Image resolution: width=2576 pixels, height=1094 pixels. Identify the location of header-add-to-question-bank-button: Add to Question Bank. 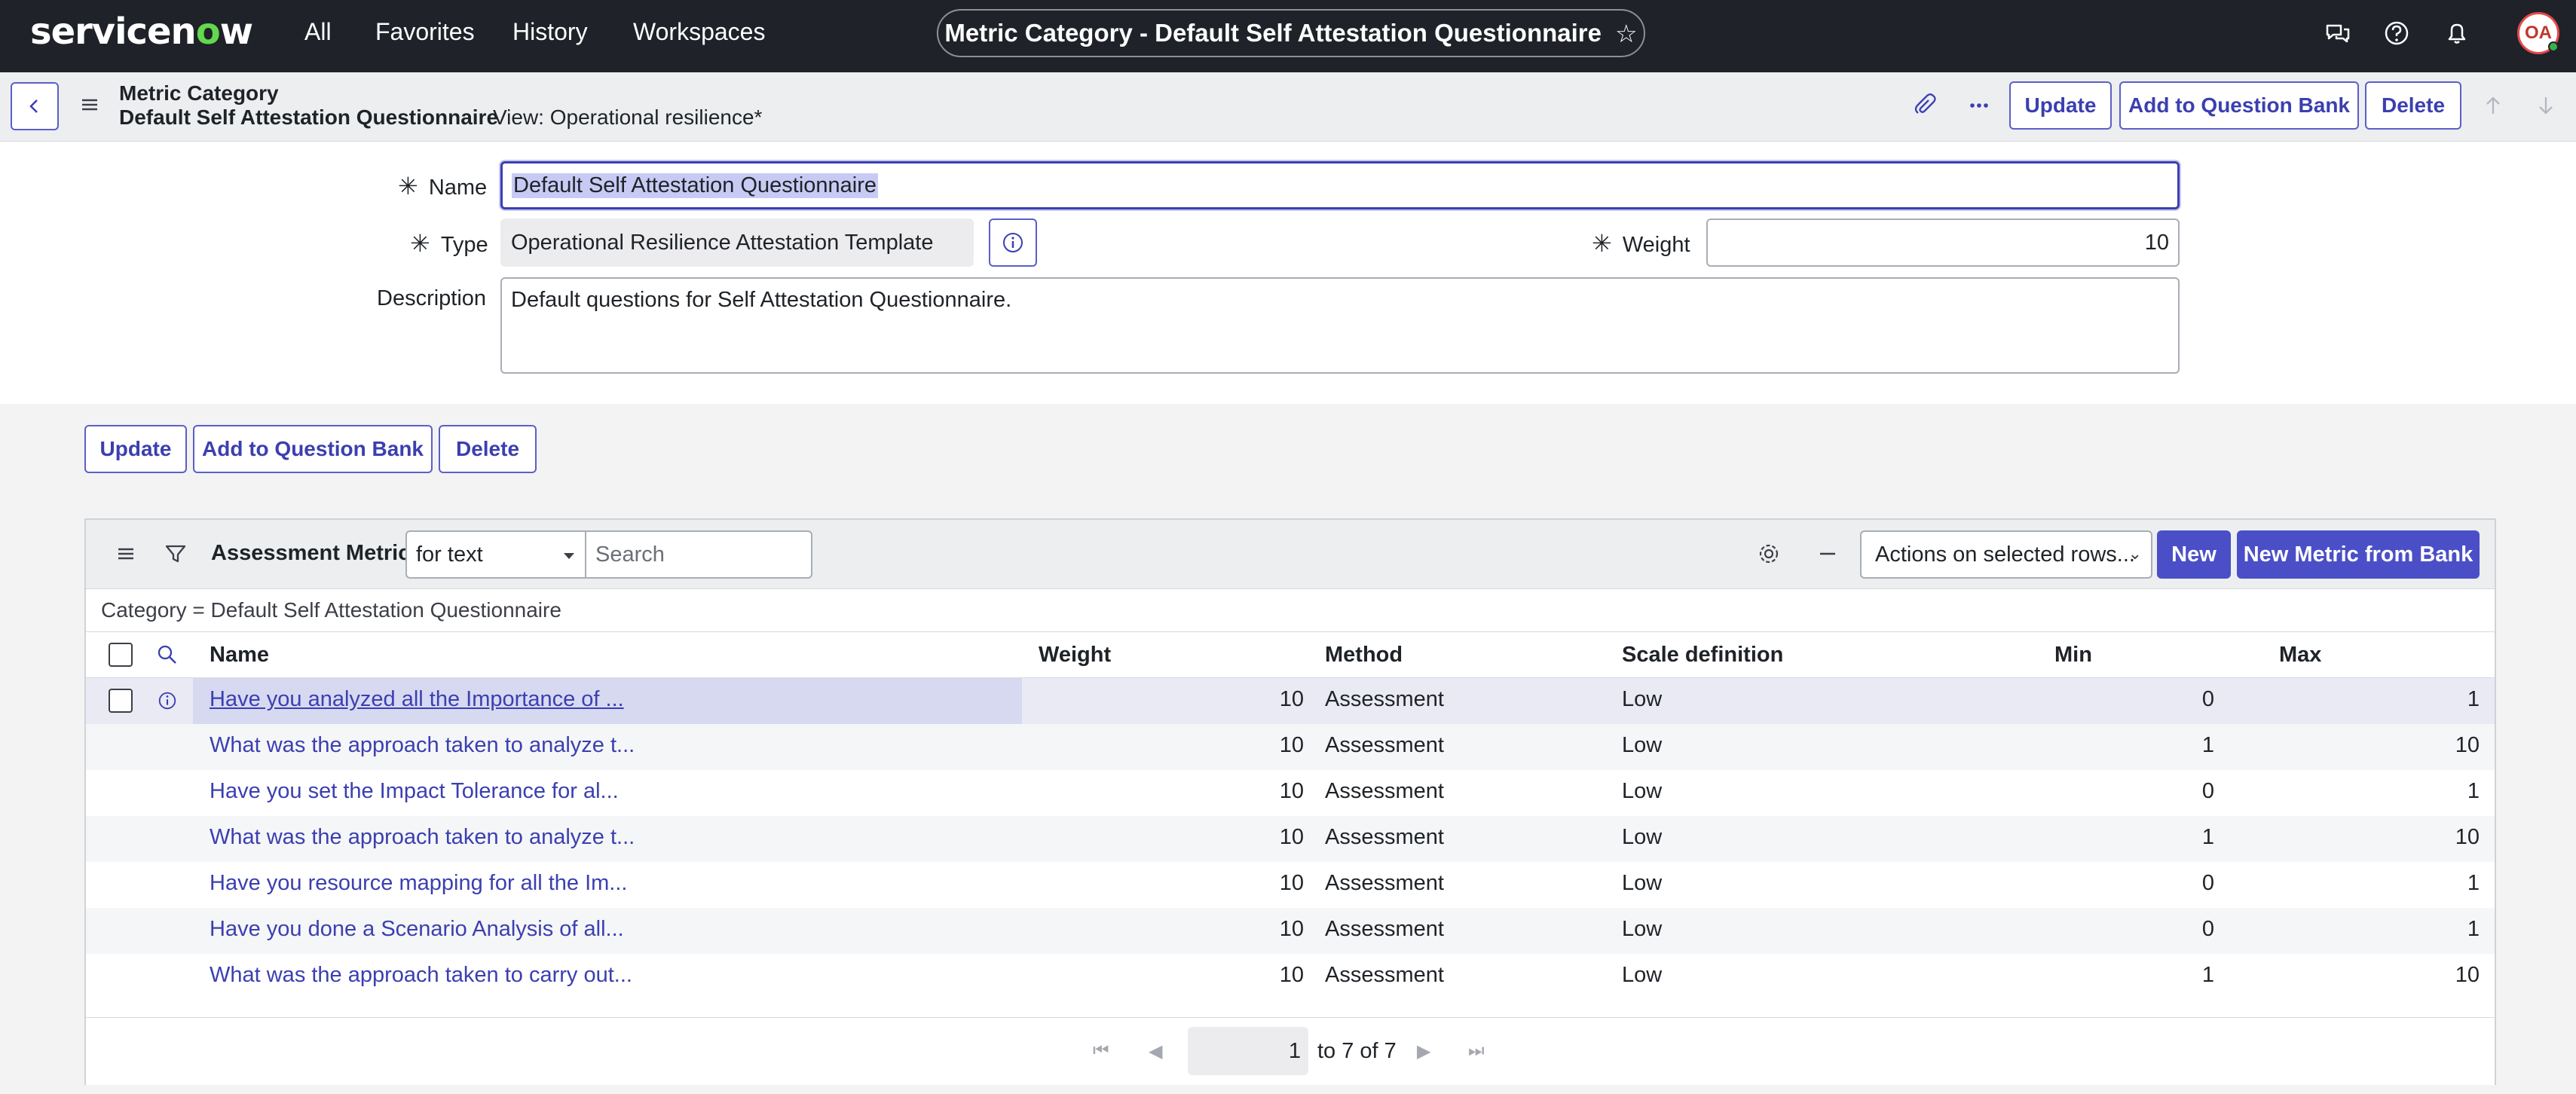
(2239, 105).